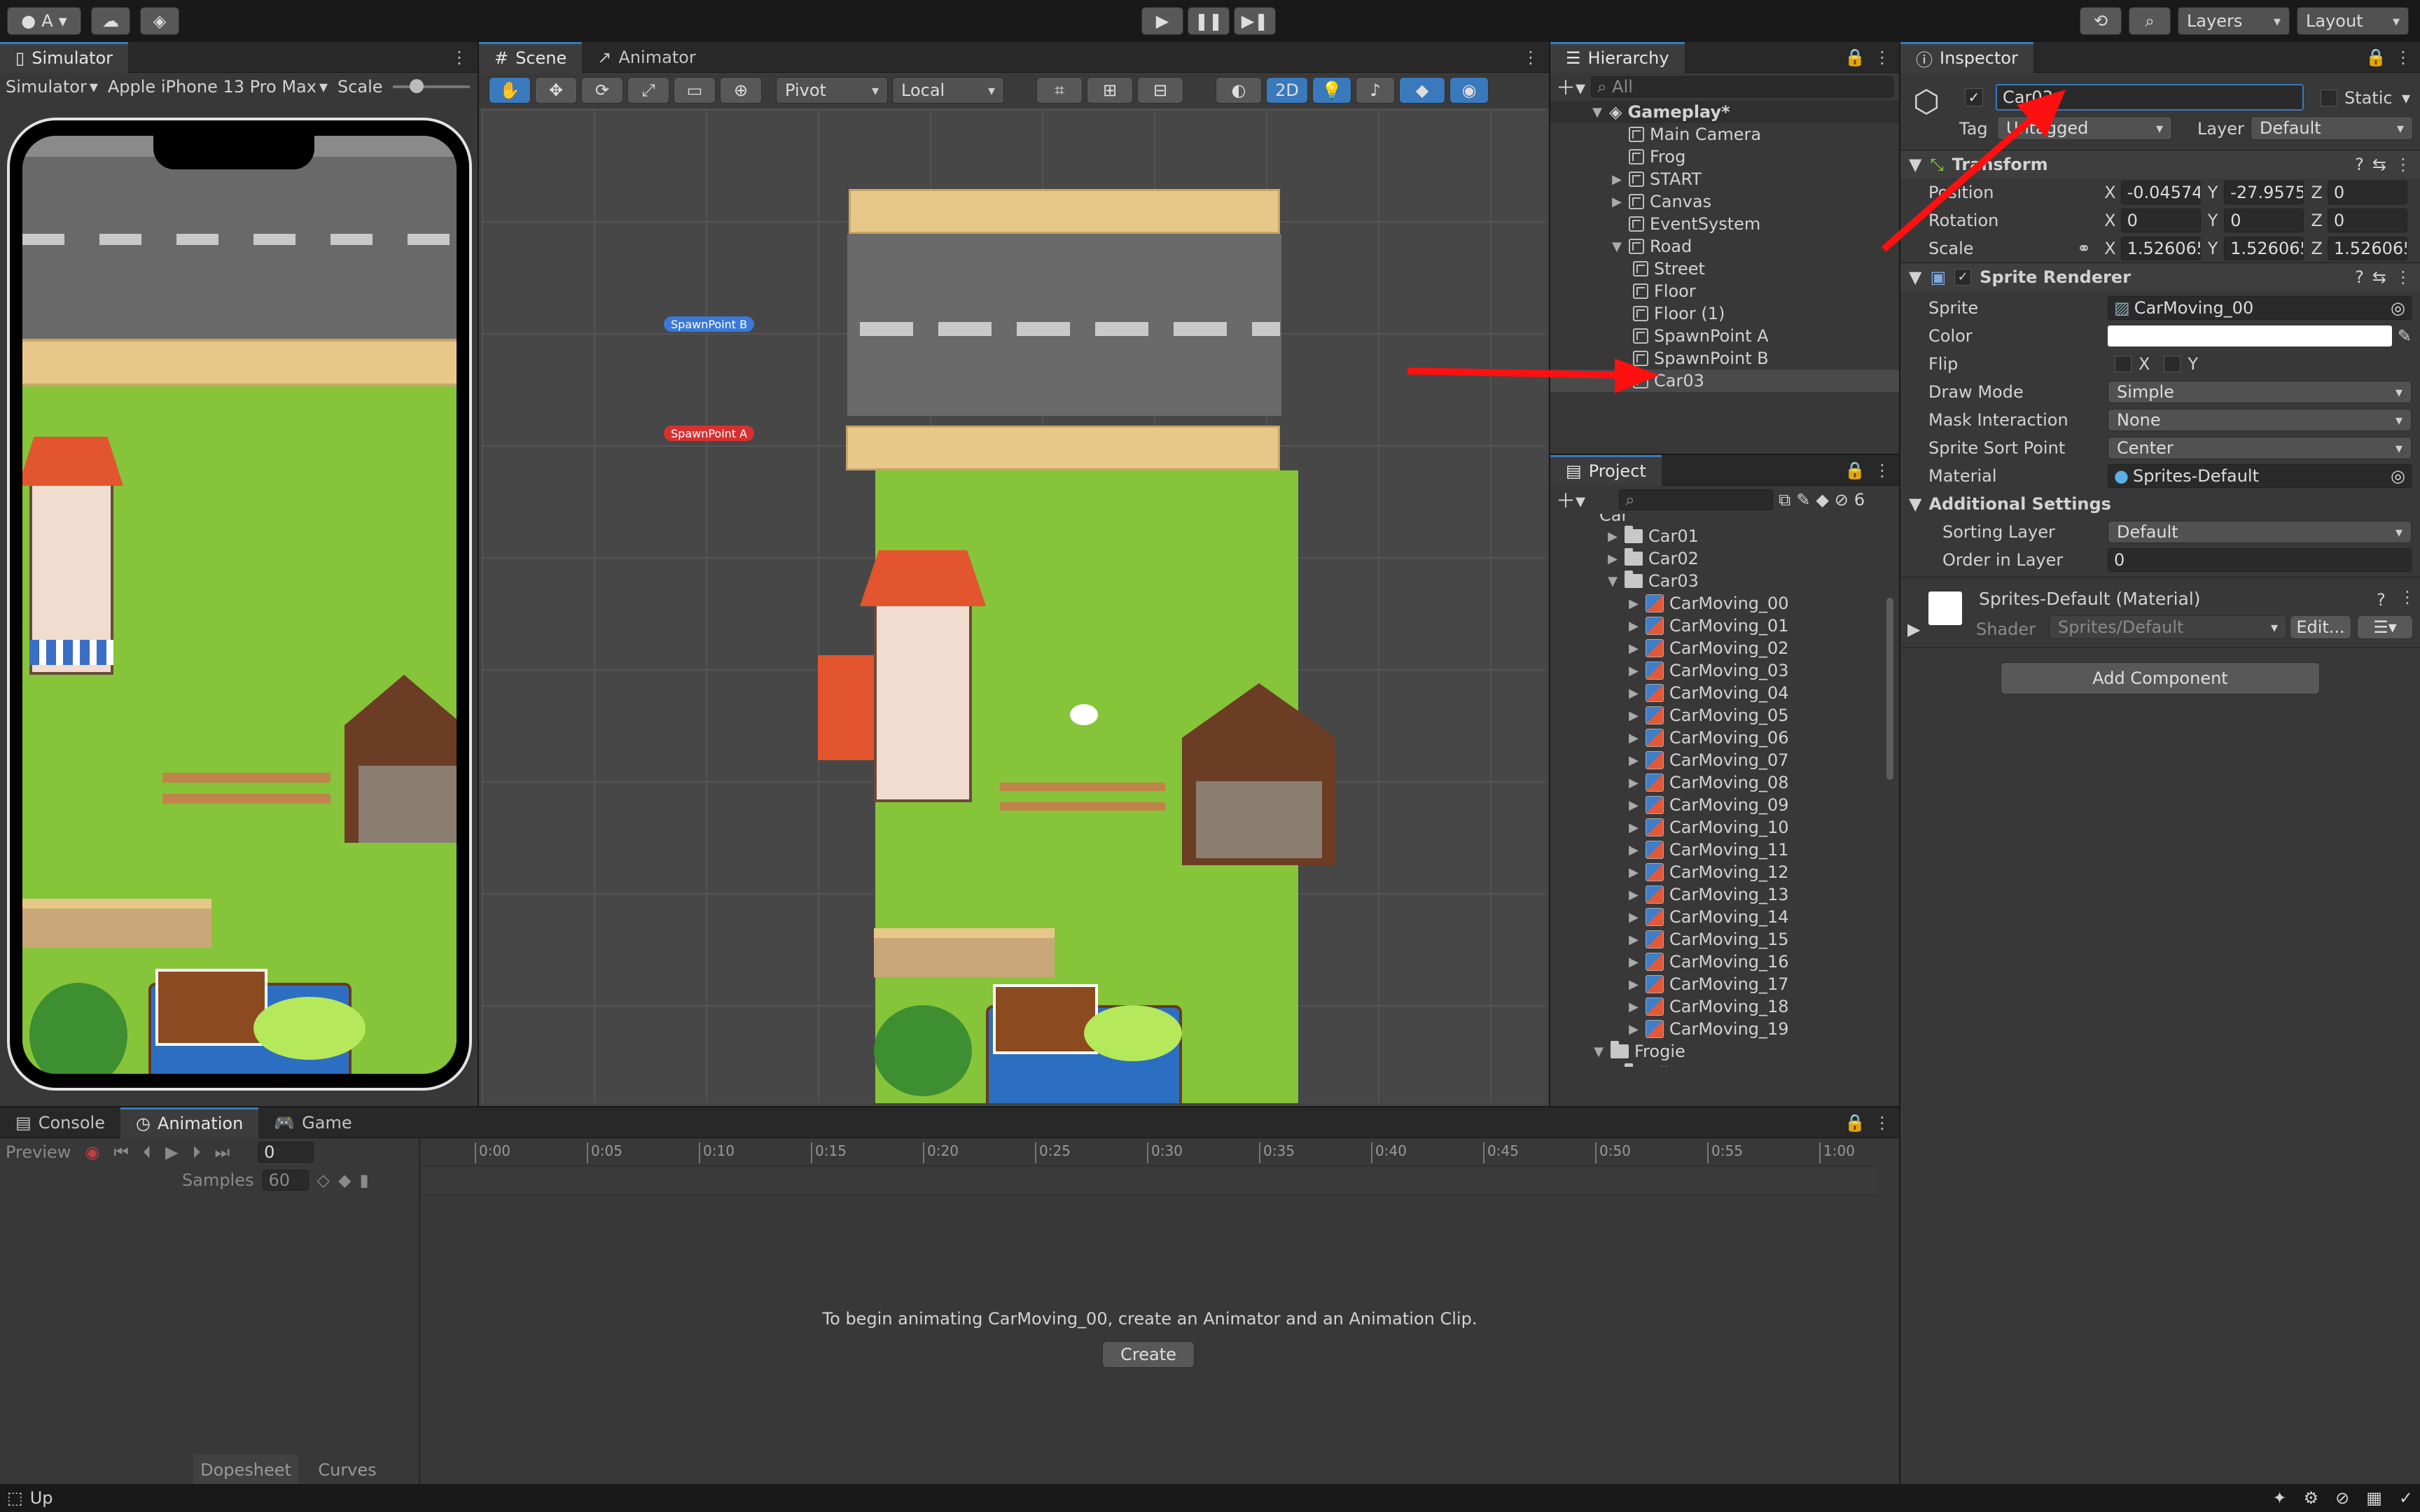  Describe the element at coordinates (2160, 504) in the screenshot. I see `additional-settings-foldout: ▼ Additional Settings` at that location.